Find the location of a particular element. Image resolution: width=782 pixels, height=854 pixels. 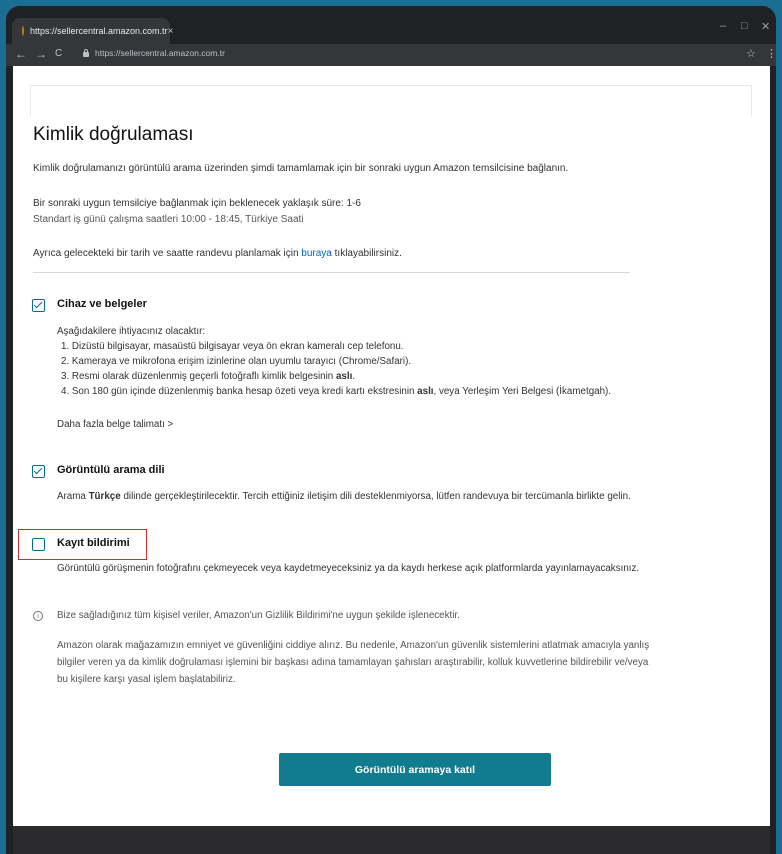

language-checkbox is located at coordinates (38, 471).